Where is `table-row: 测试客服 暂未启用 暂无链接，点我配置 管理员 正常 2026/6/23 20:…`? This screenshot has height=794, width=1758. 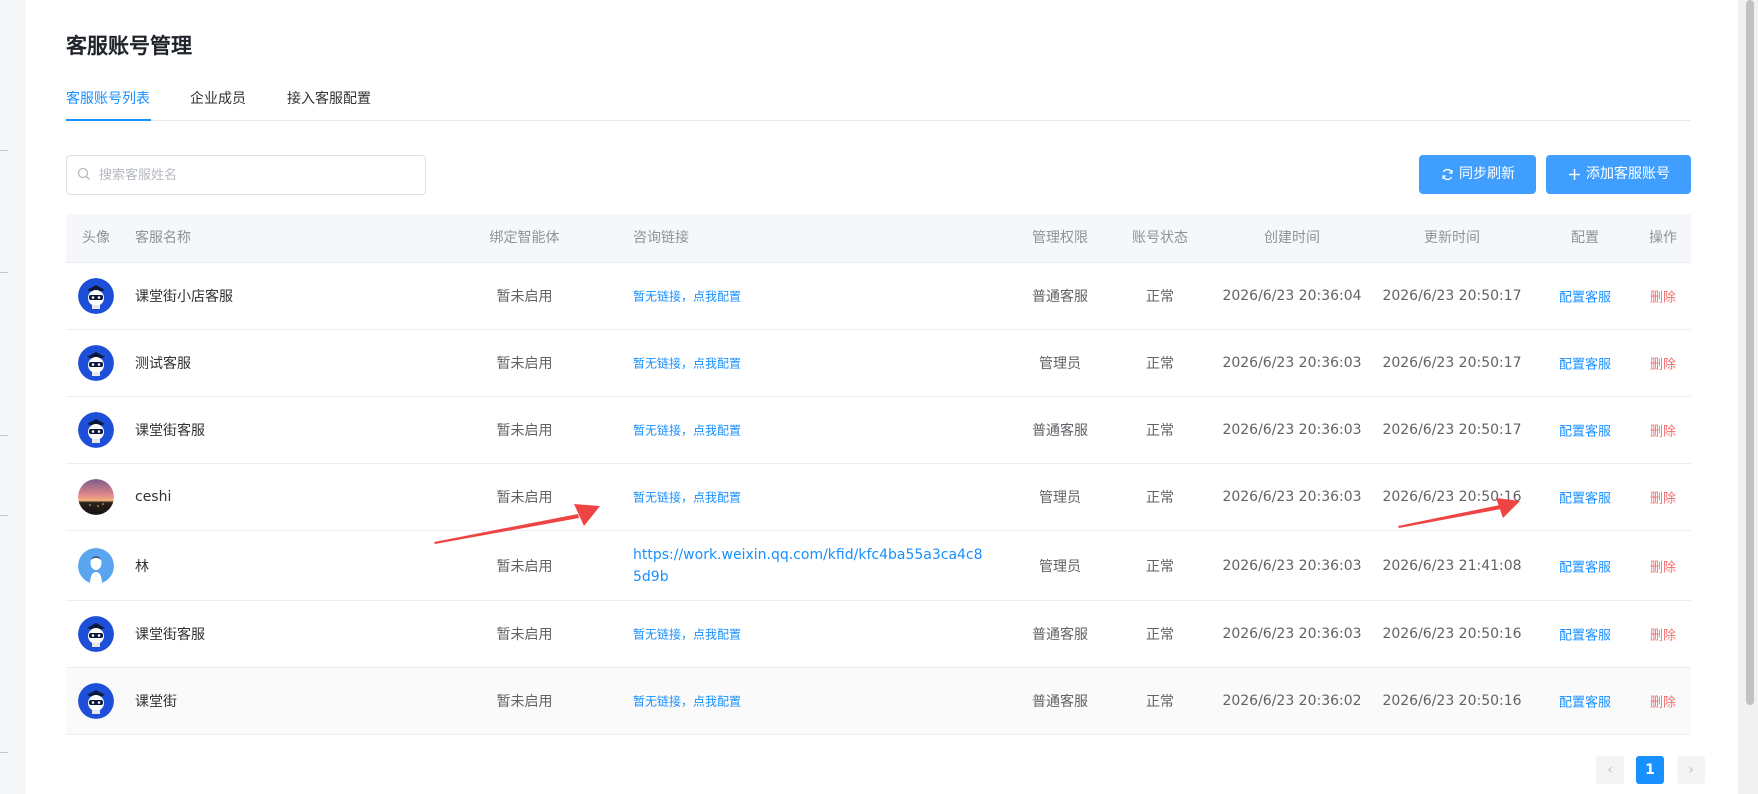
table-row: 测试客服 暂未启用 暂无链接，点我配置 管理员 正常 2026/6/23 20:… is located at coordinates (878, 363).